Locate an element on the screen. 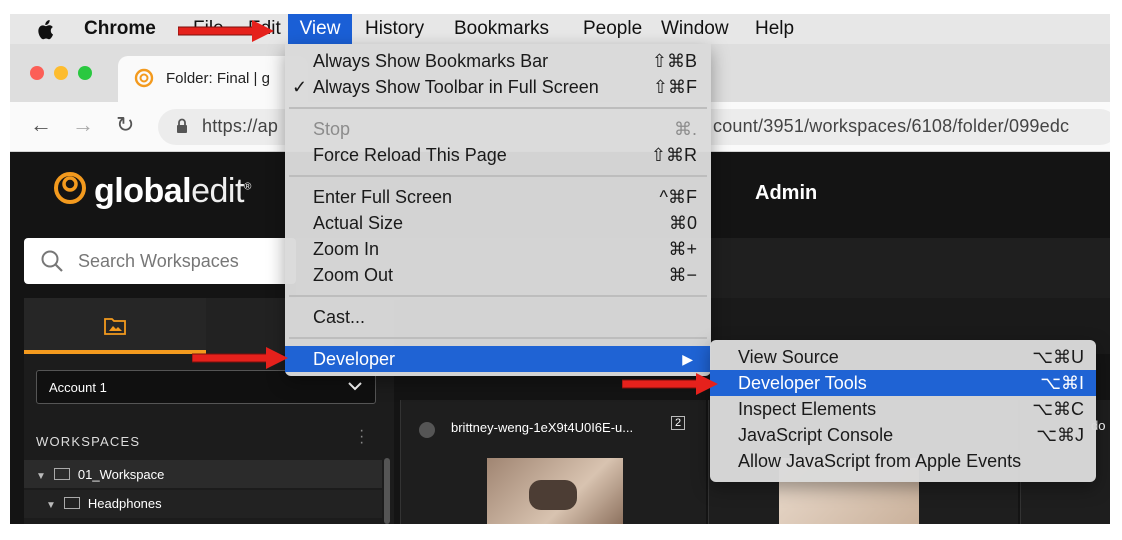 This screenshot has width=1122, height=540. asset-card: brittney-weng-1eX9t4U0I6E-u... 2 is located at coordinates (553, 462).